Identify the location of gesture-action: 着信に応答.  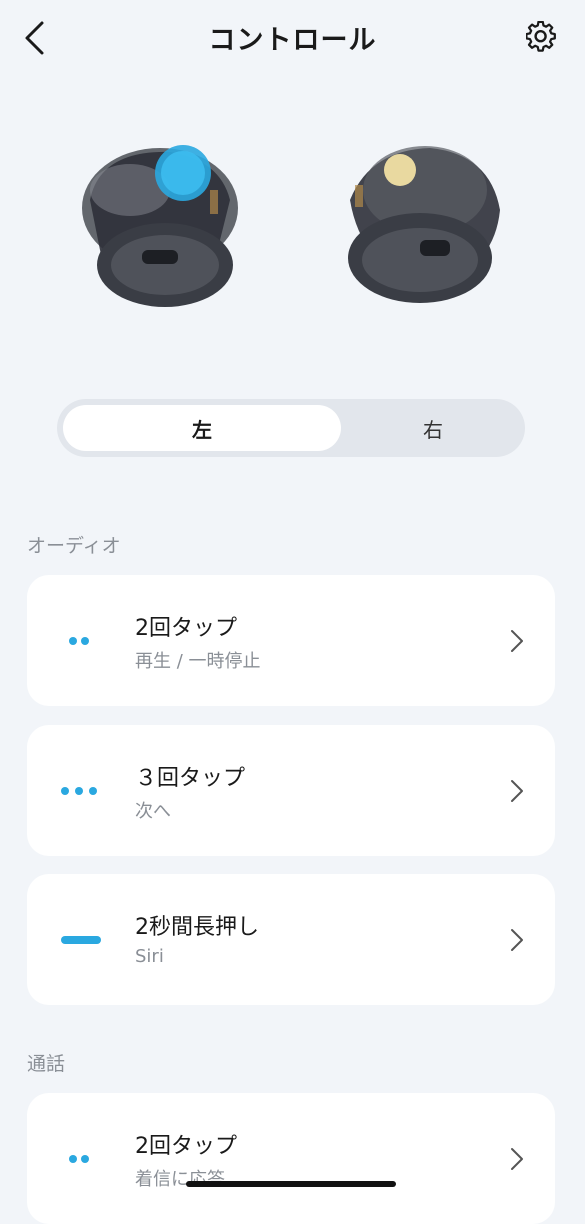
(180, 1179).